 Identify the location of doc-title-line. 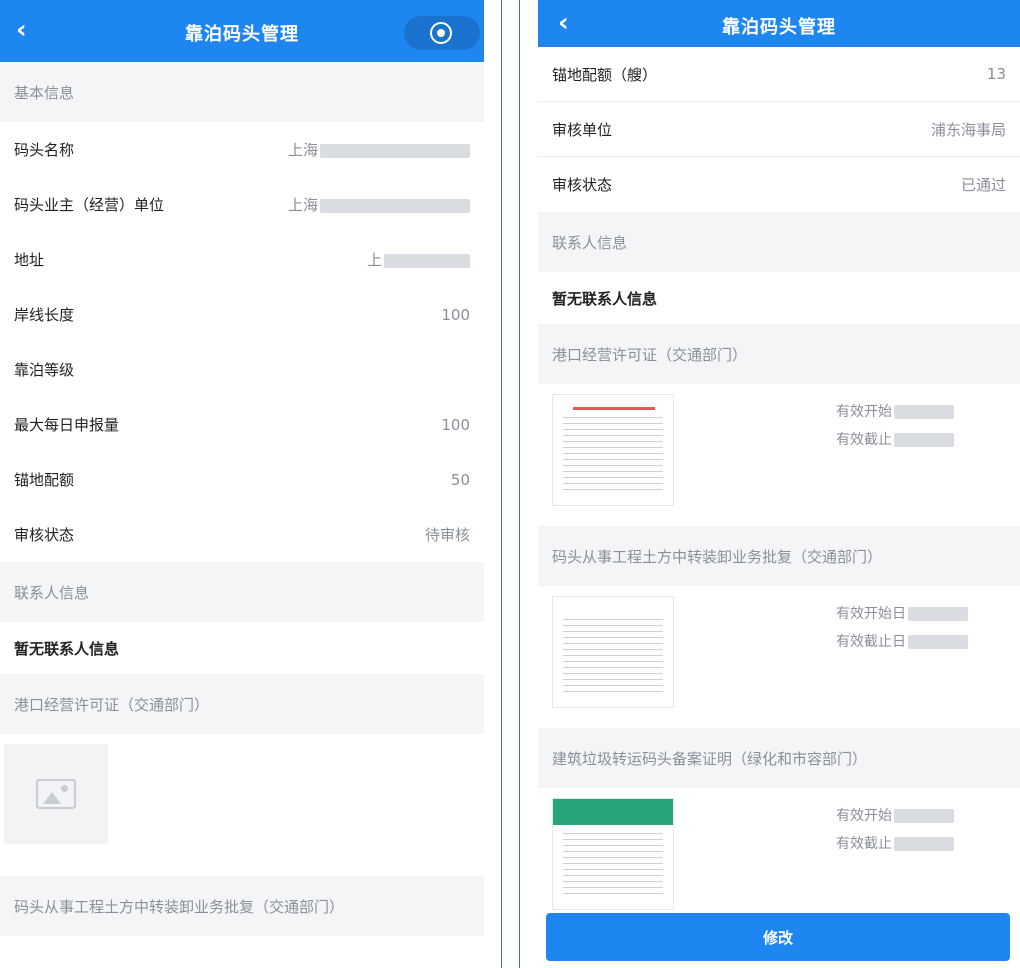
(614, 408).